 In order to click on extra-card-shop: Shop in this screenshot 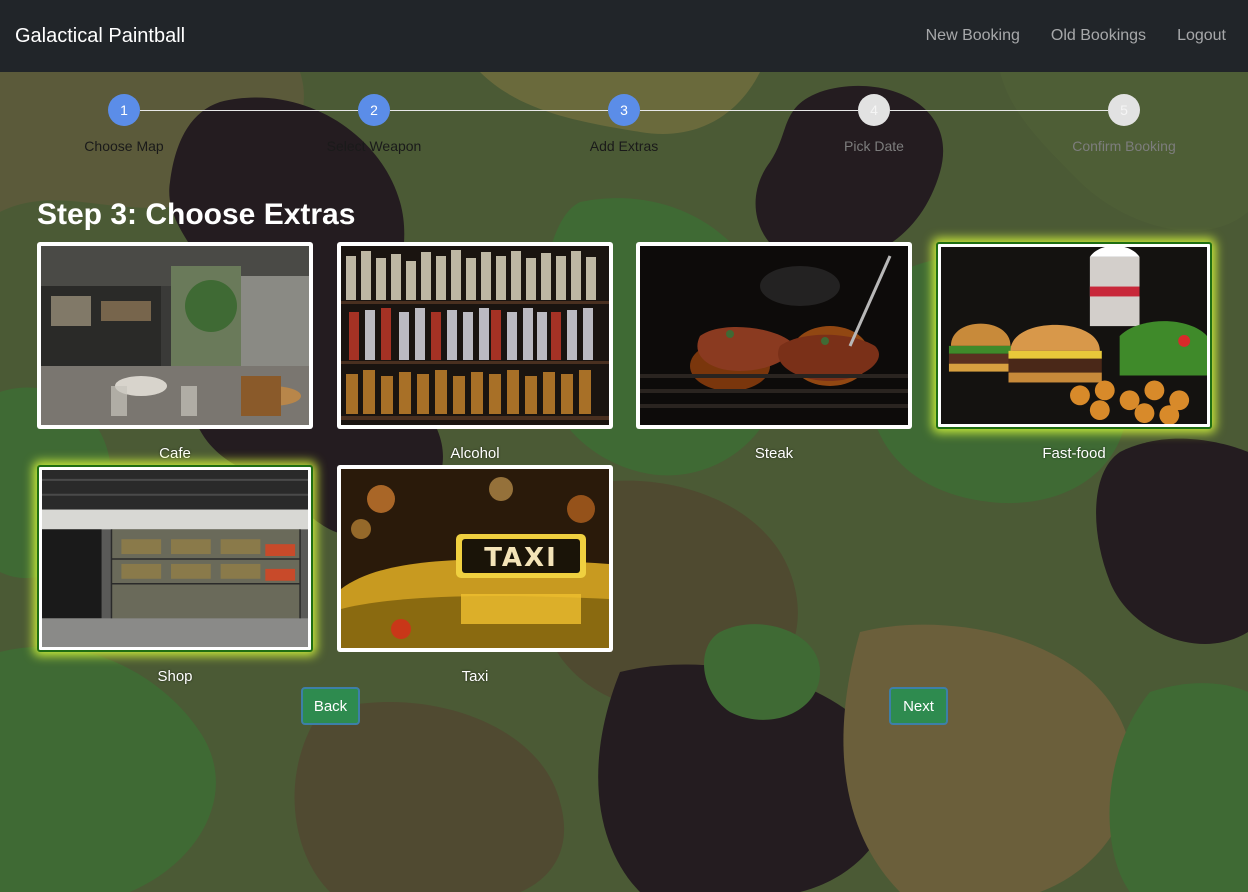, I will do `click(175, 575)`.